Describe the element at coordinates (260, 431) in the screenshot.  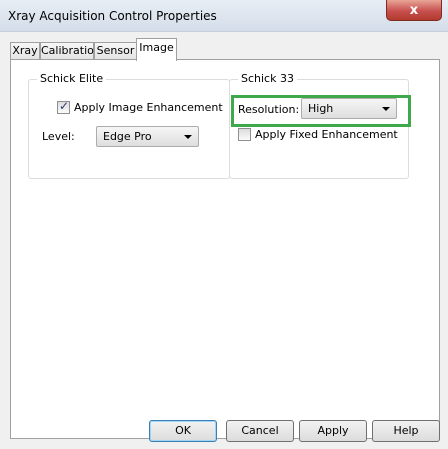
I see `cancel-button: Cancel` at that location.